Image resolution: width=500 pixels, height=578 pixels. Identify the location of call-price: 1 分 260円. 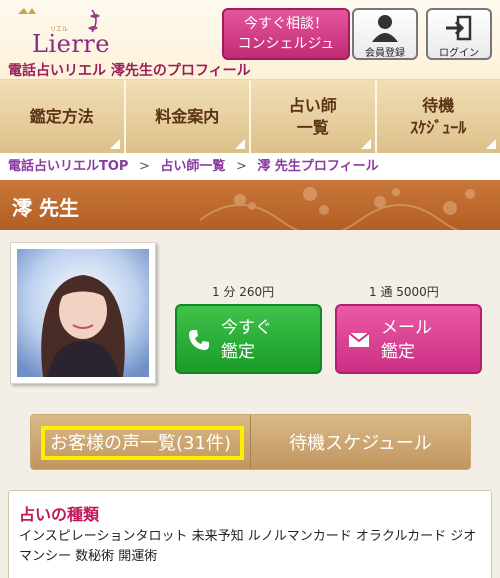
(243, 292).